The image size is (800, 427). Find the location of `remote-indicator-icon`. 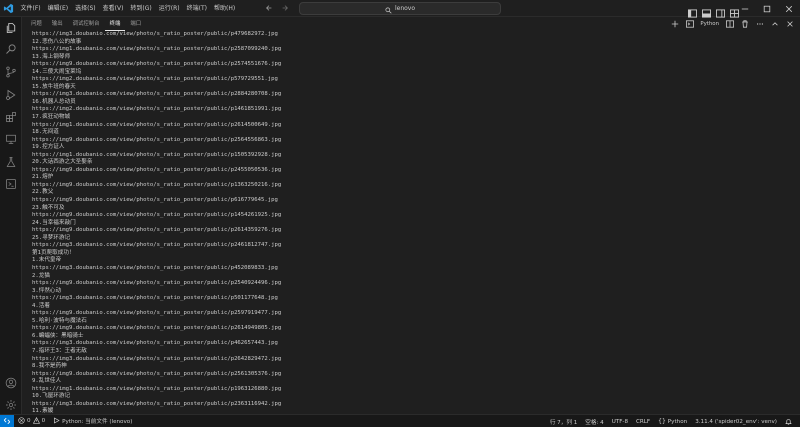

remote-indicator-icon is located at coordinates (7, 420).